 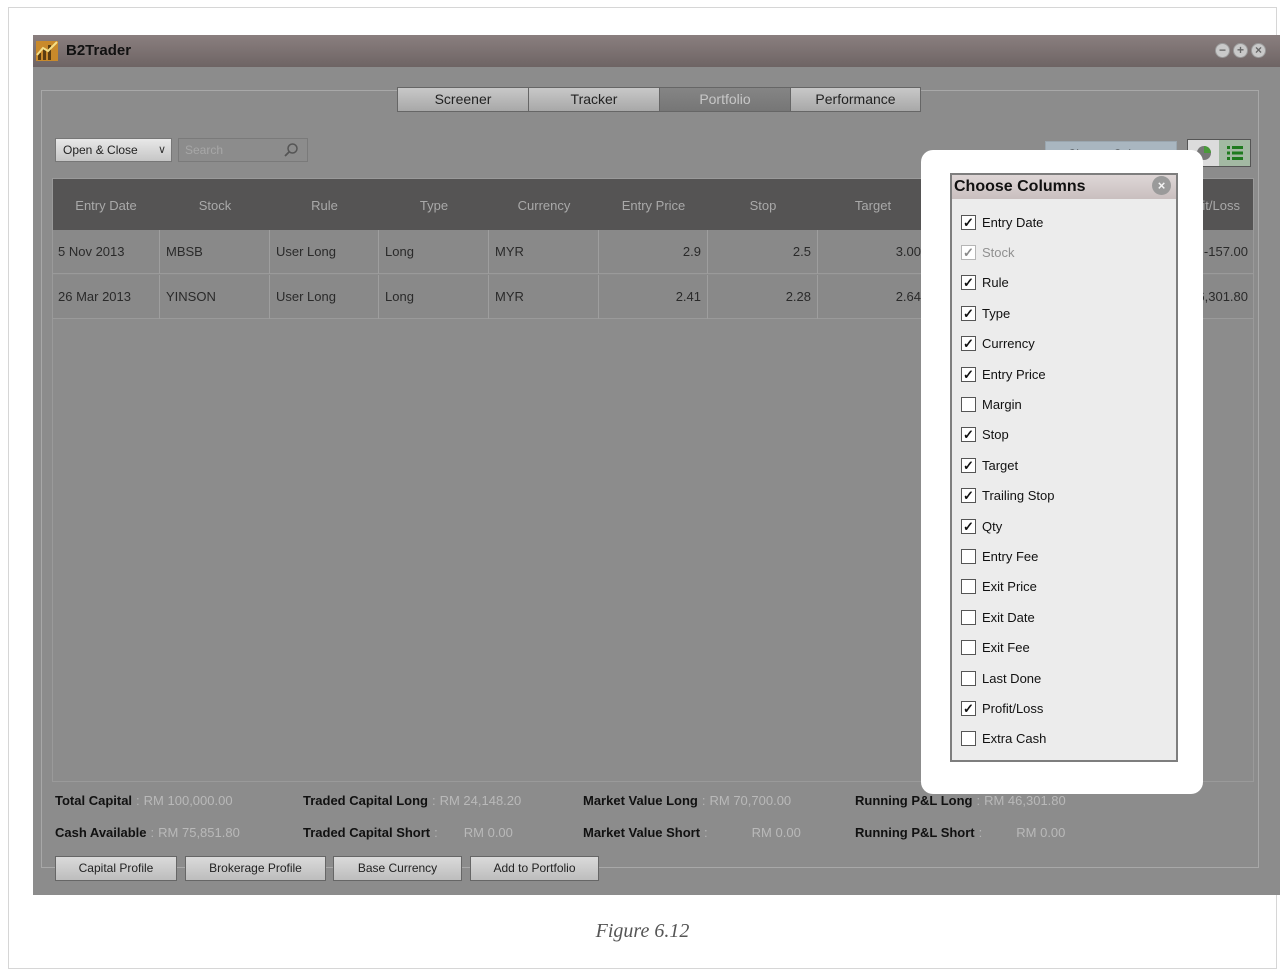 I want to click on tab-portfolio: Portfolio, so click(x=724, y=99).